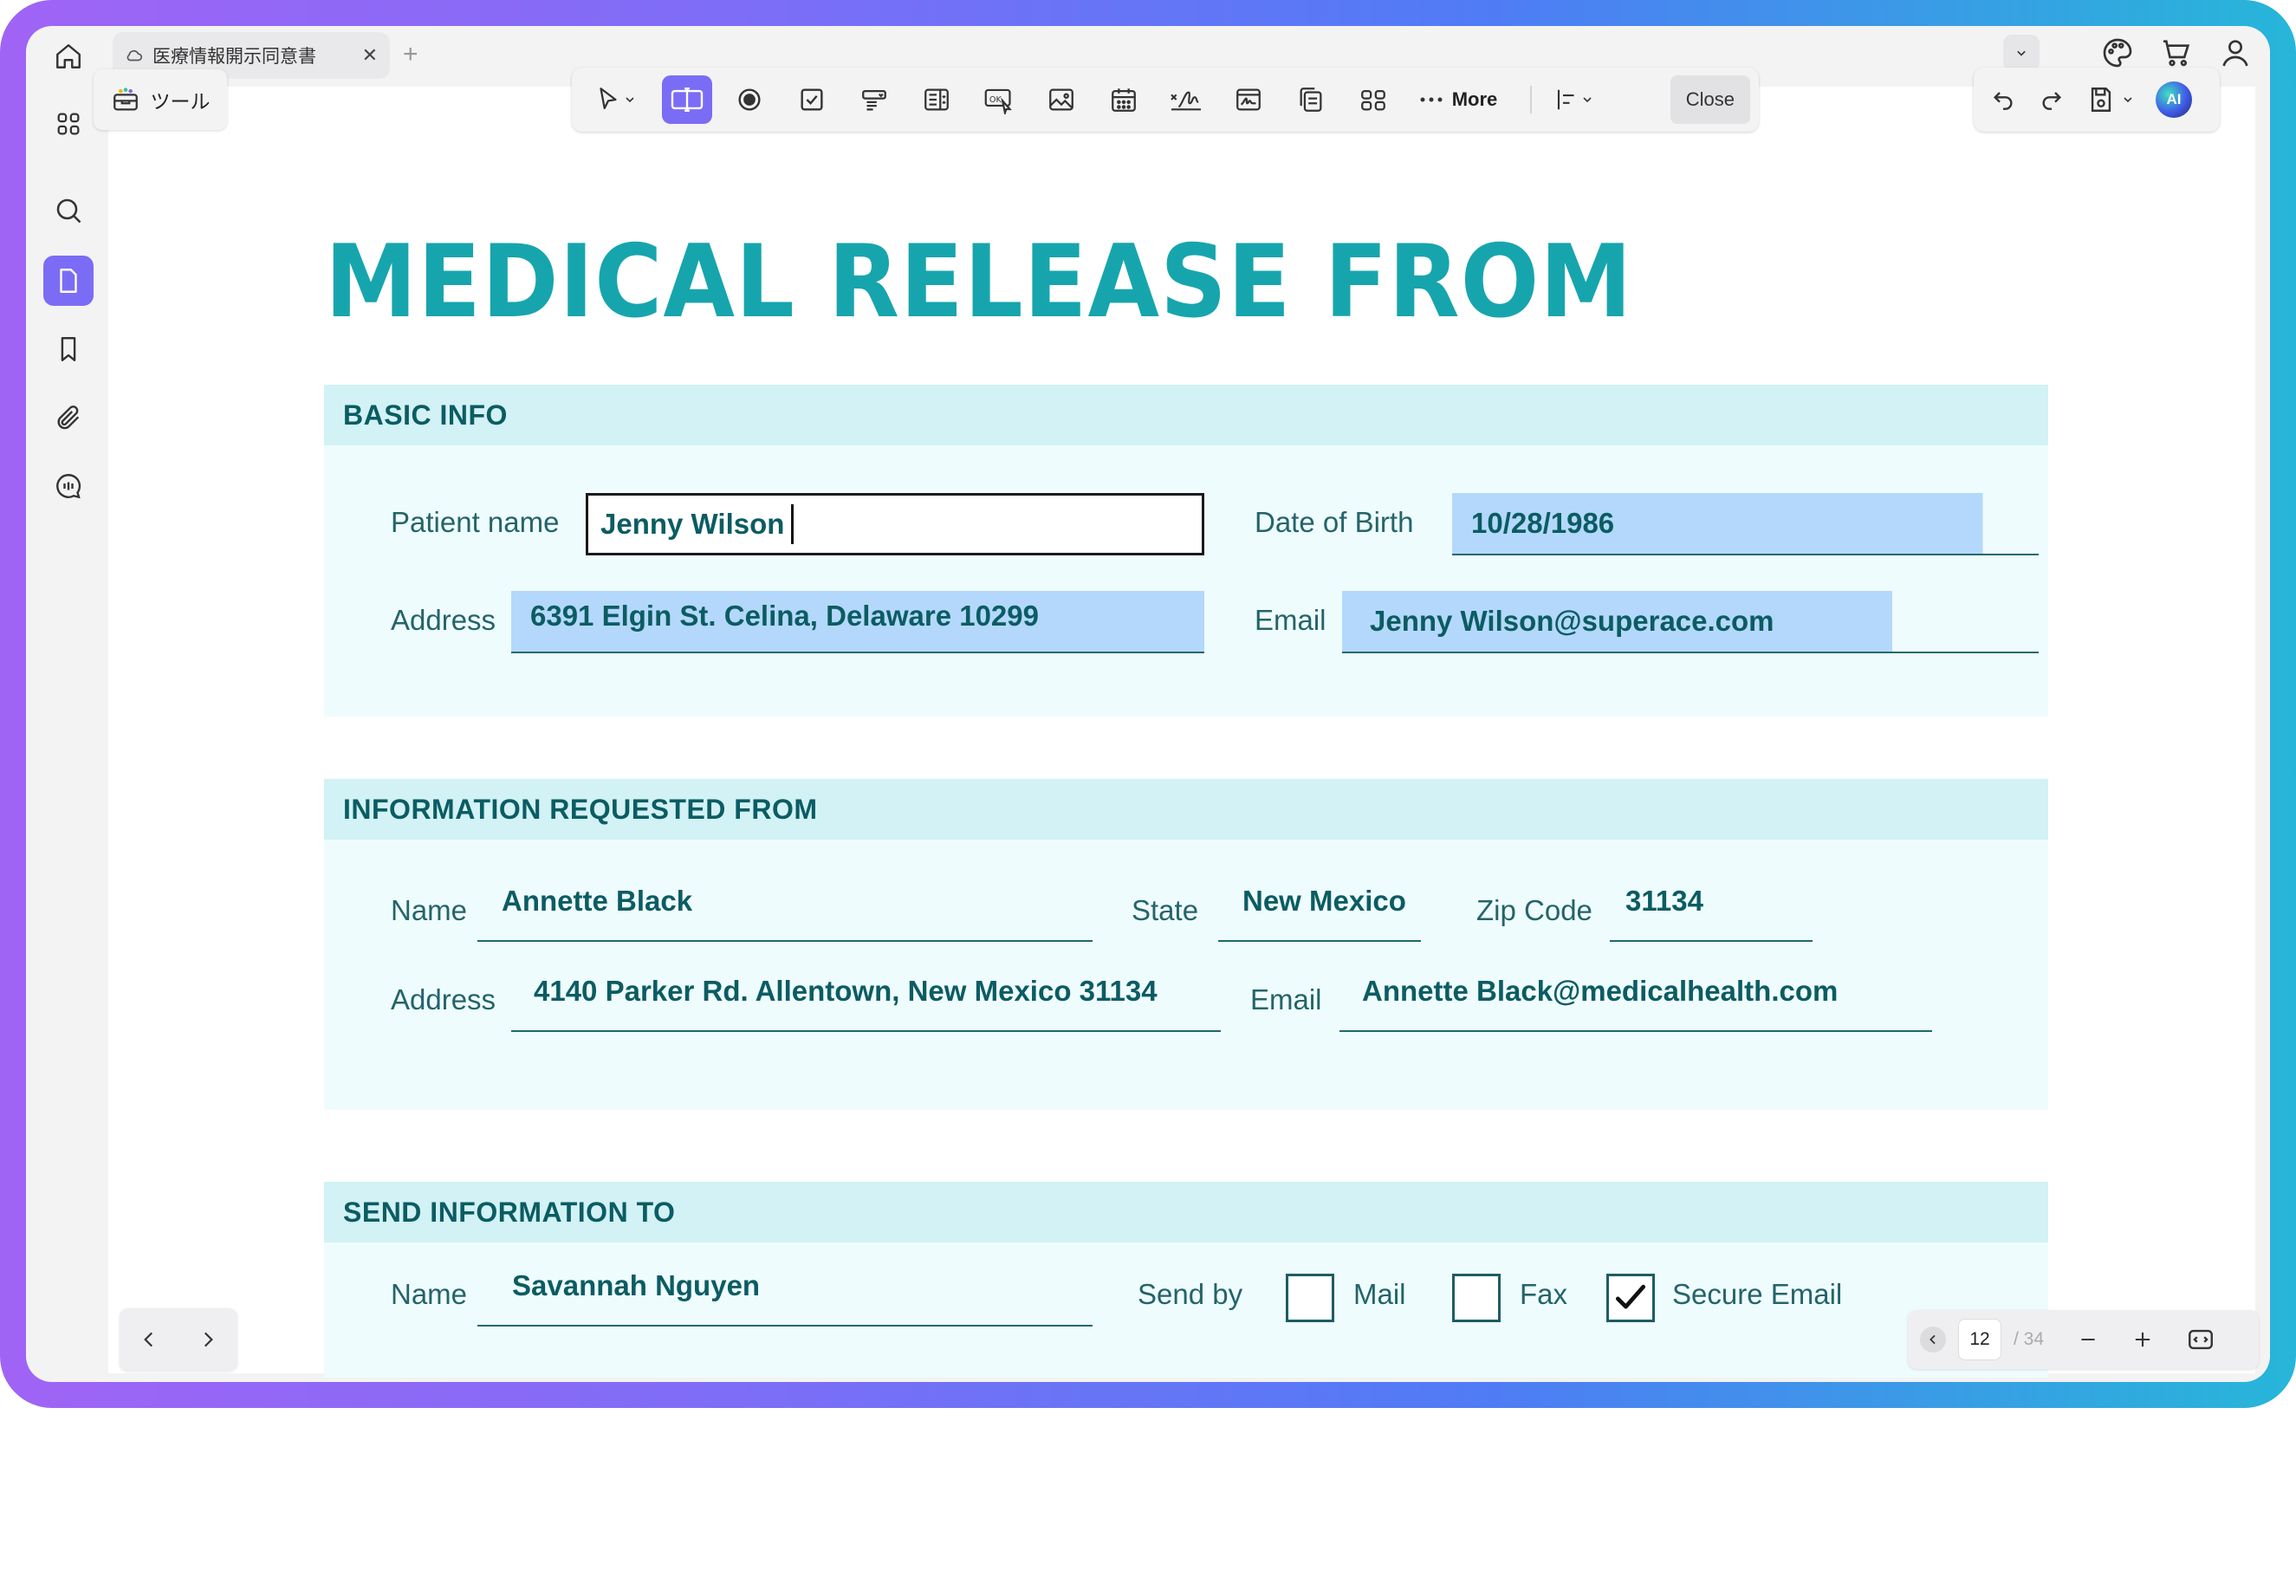 This screenshot has width=2296, height=1596. I want to click on image-field-tool-button, so click(1061, 99).